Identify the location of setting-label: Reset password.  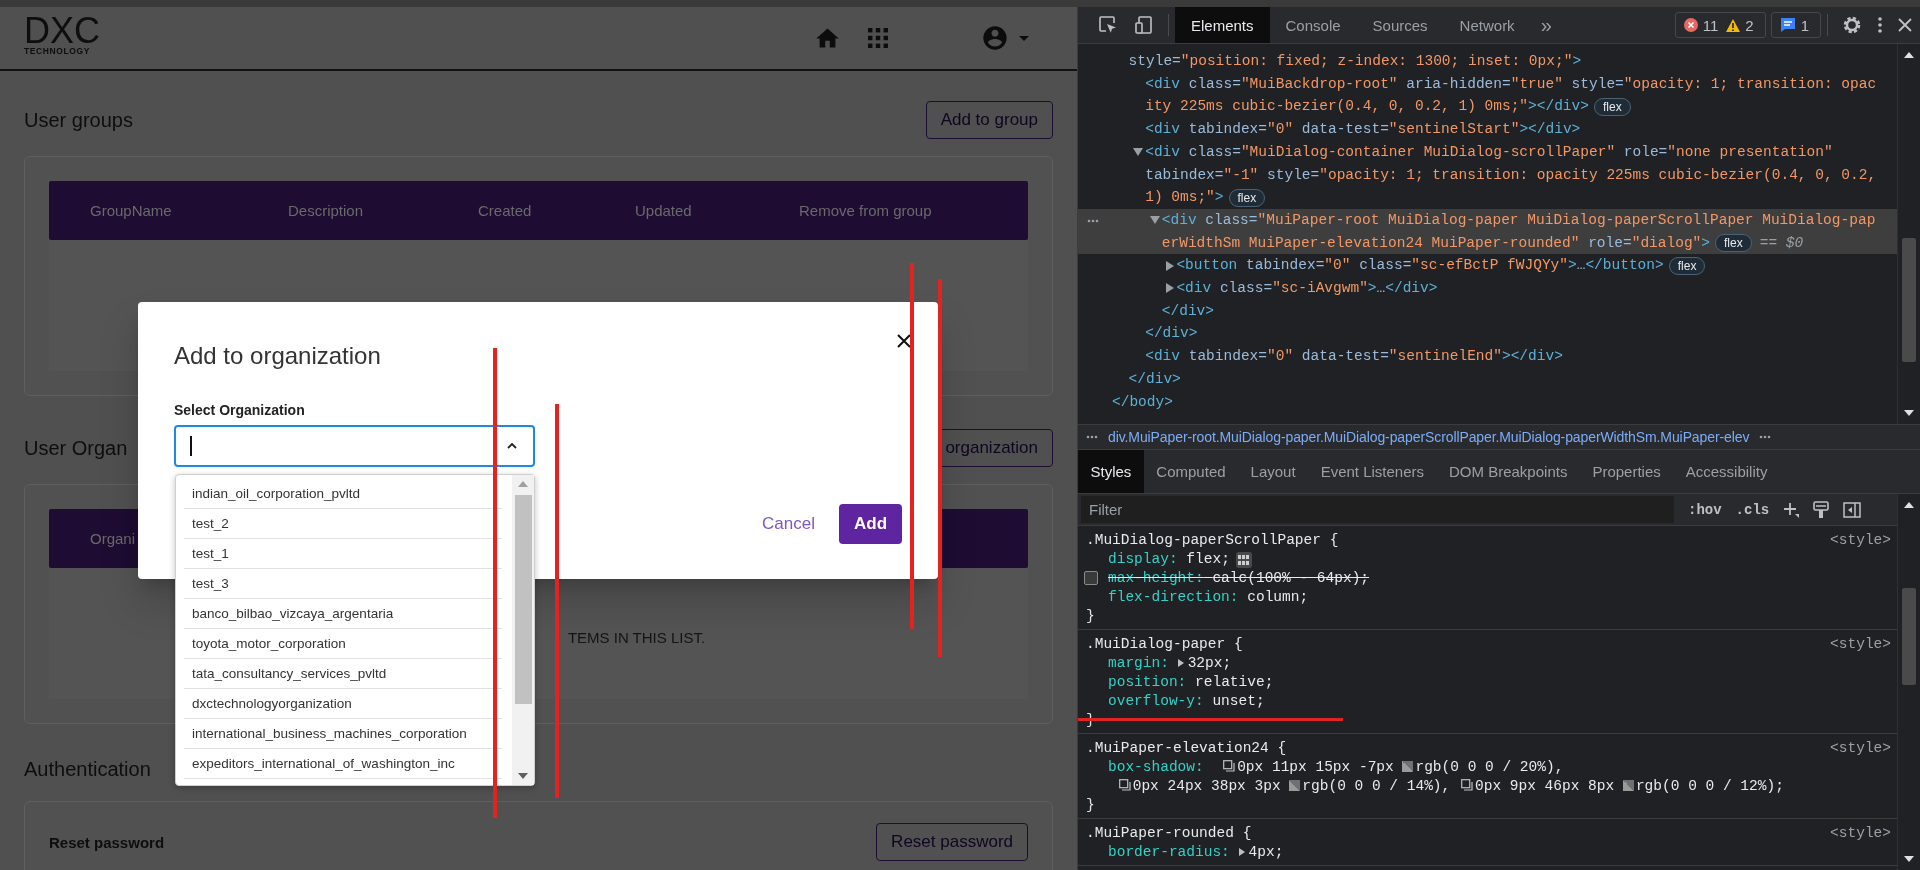
(107, 842).